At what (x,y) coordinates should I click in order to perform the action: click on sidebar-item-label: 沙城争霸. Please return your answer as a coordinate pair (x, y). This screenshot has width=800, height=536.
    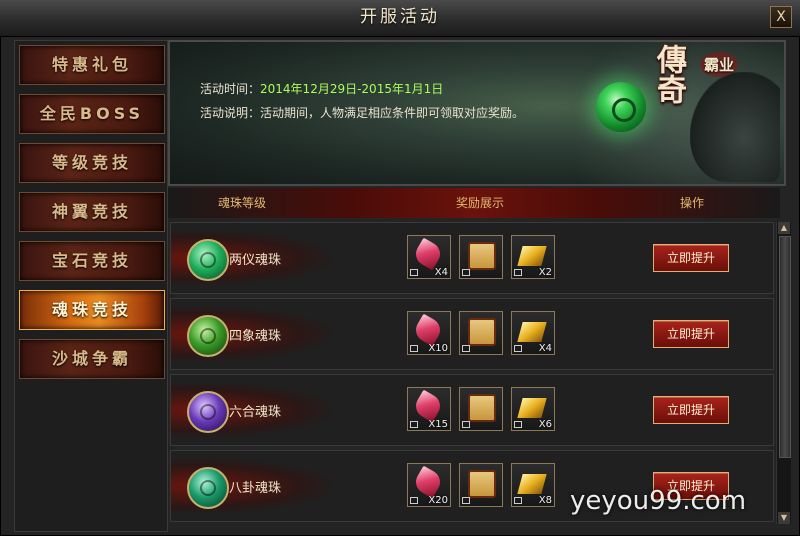
    Looking at the image, I should click on (91, 358).